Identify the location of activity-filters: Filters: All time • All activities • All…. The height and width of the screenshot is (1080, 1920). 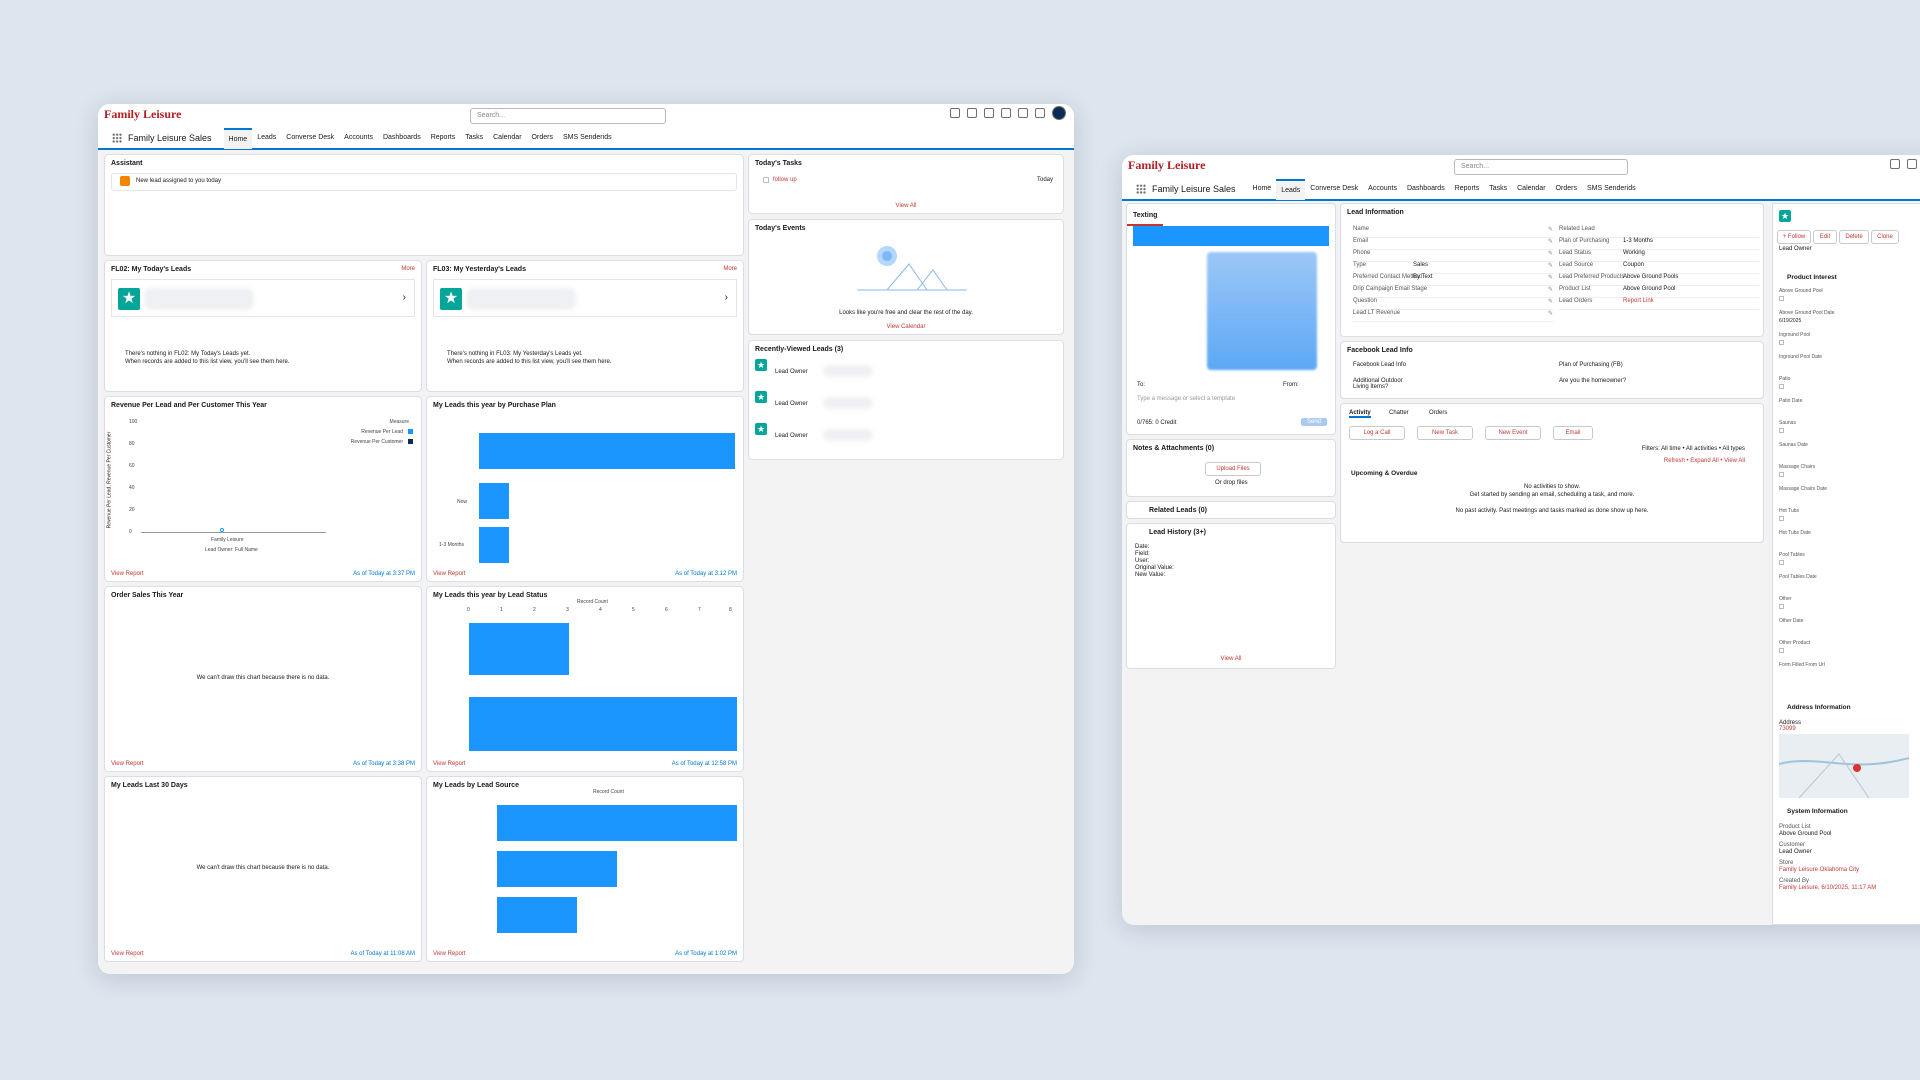
(1693, 449).